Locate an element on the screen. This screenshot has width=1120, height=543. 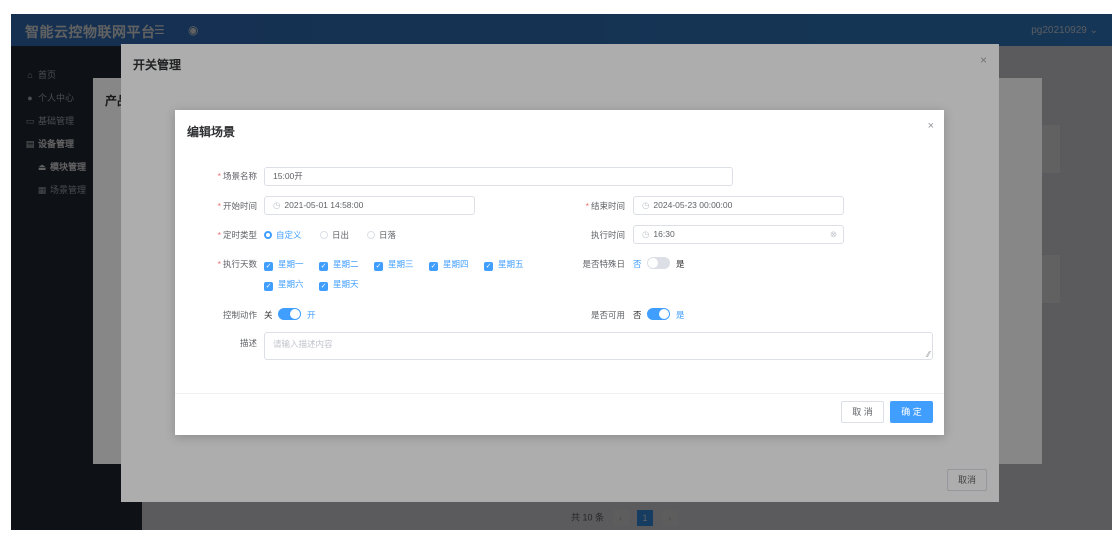
day-checkbox-mon: ✓ 星期一 is located at coordinates (284, 264).